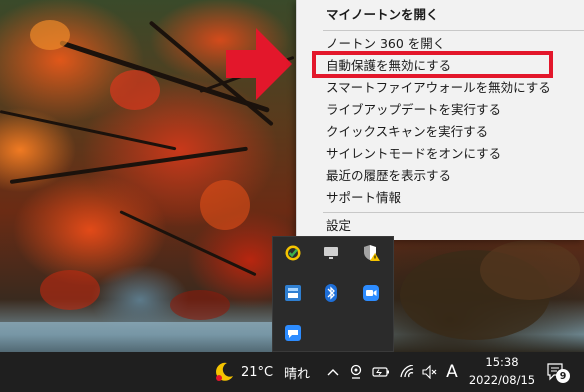 The width and height of the screenshot is (584, 392). What do you see at coordinates (440, 176) in the screenshot?
I see `menu-item-show-recent-history: 最近の履歴を表示する` at bounding box center [440, 176].